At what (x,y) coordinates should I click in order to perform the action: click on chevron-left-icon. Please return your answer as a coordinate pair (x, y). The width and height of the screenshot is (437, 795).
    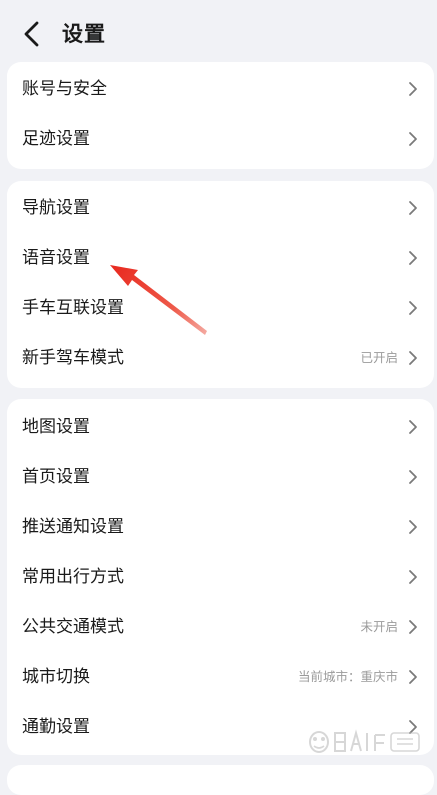
    Looking at the image, I should click on (31, 34).